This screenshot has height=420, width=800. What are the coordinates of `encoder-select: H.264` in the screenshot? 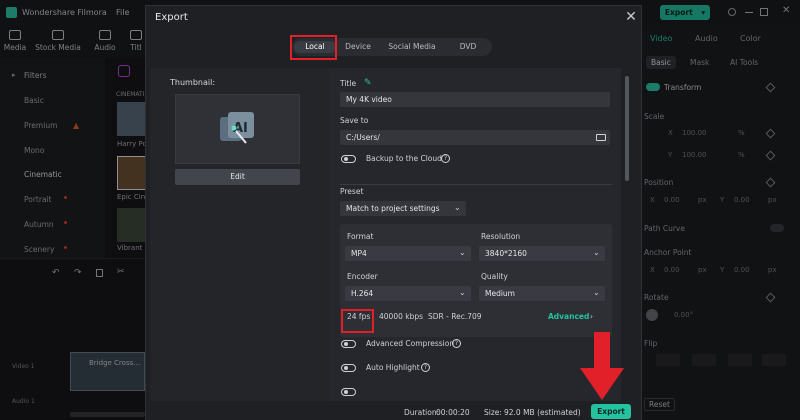 It's located at (408, 293).